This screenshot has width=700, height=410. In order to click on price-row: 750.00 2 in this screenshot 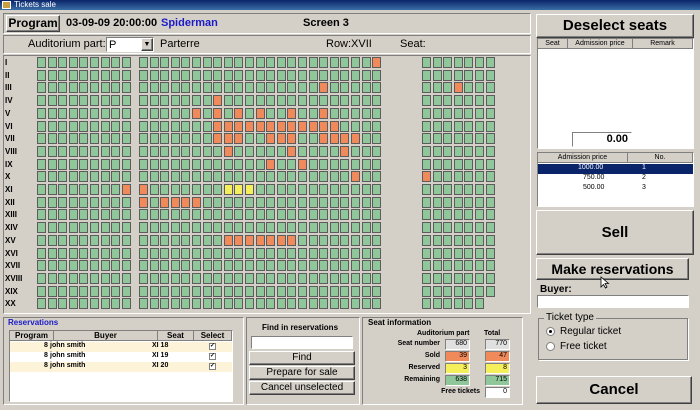, I will do `click(615, 179)`.